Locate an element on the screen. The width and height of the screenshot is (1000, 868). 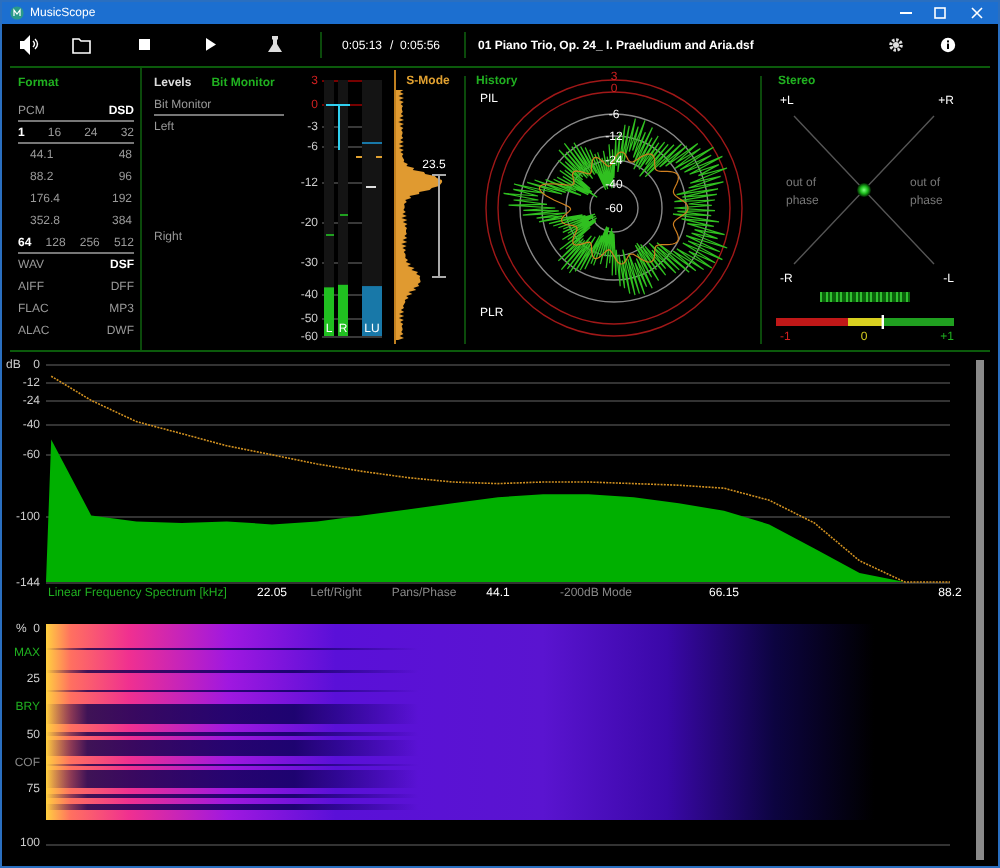
phase-dot is located at coordinates (864, 190).